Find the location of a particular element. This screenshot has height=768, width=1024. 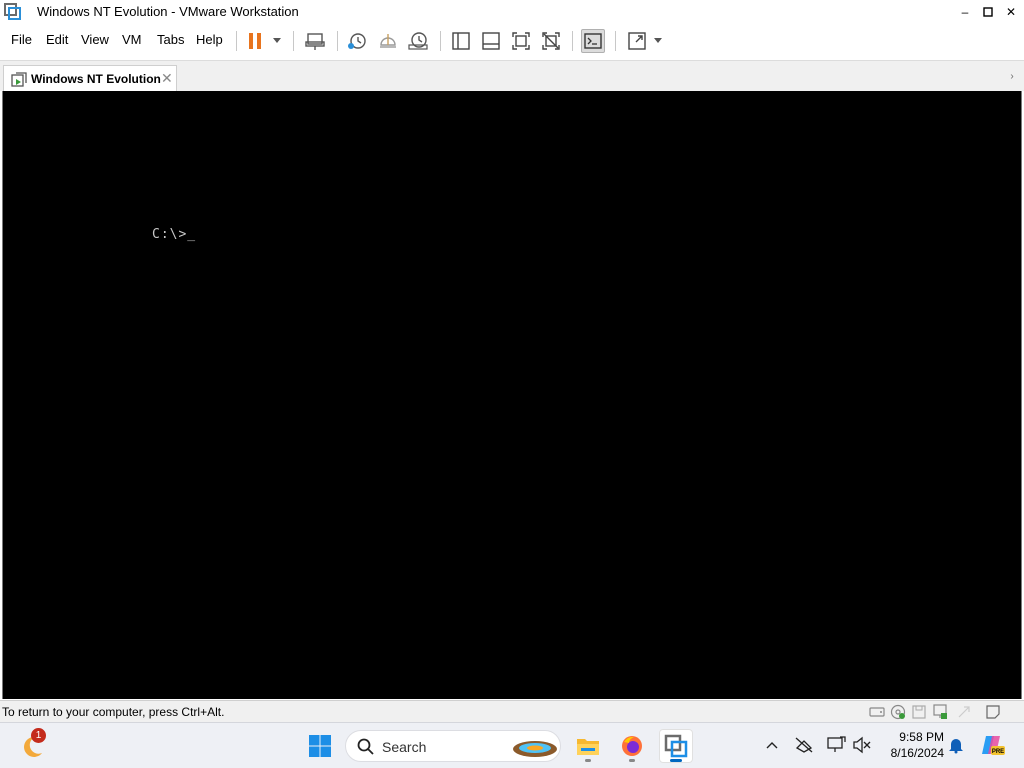

revert-snapshot-icon is located at coordinates (388, 41).